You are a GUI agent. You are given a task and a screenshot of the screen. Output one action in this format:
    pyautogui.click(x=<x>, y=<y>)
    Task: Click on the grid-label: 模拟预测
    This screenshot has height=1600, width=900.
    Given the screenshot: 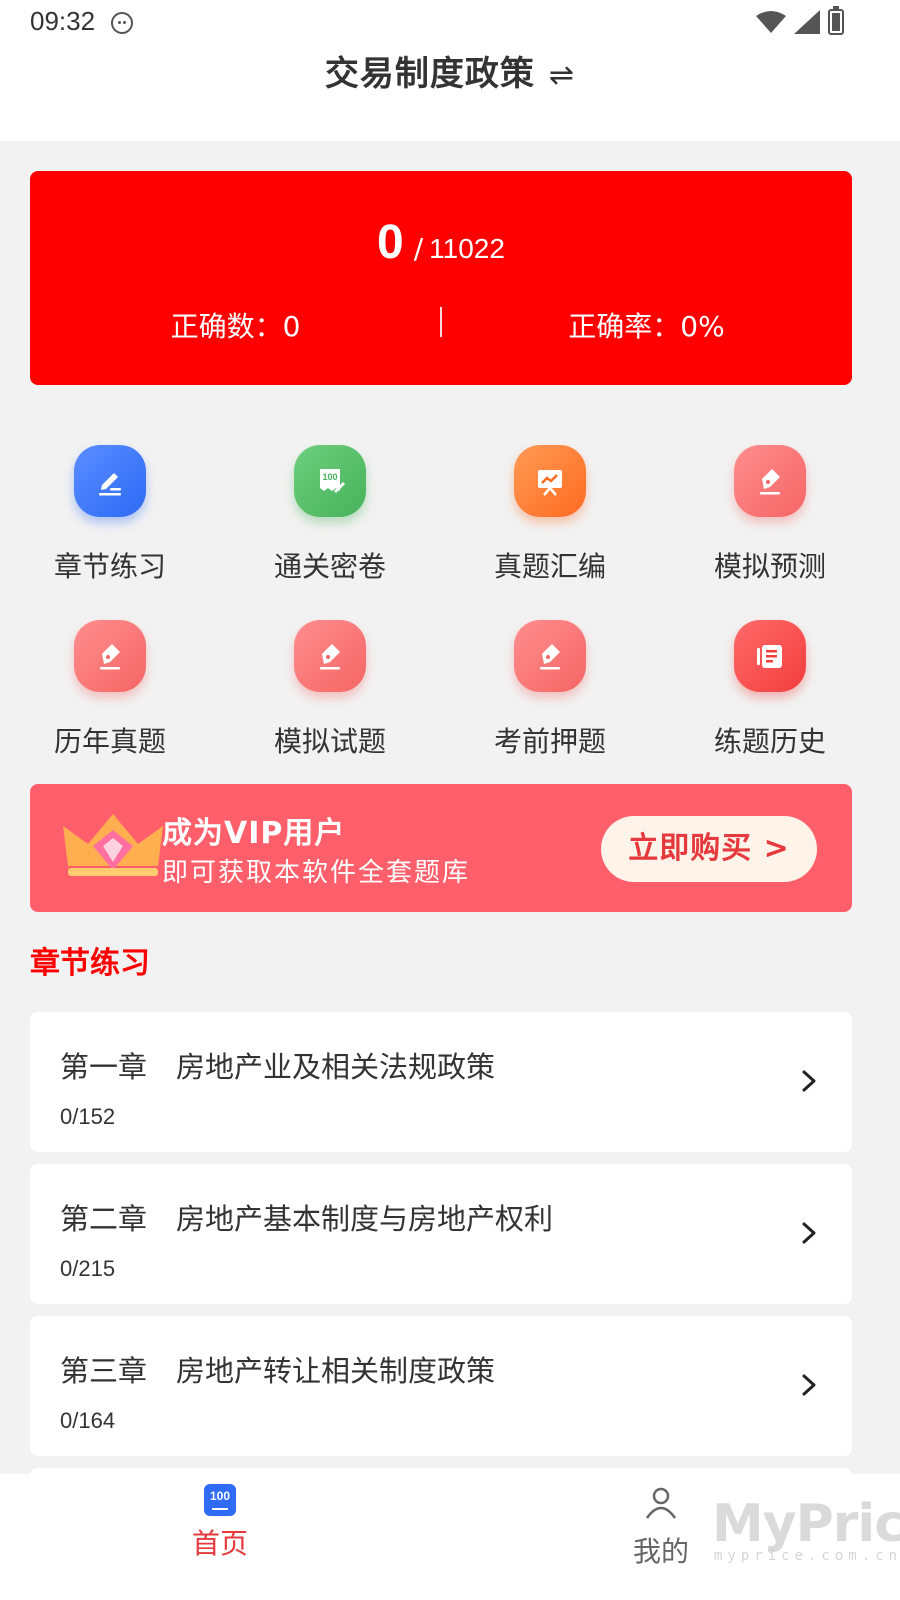 What is the action you would take?
    pyautogui.click(x=770, y=565)
    